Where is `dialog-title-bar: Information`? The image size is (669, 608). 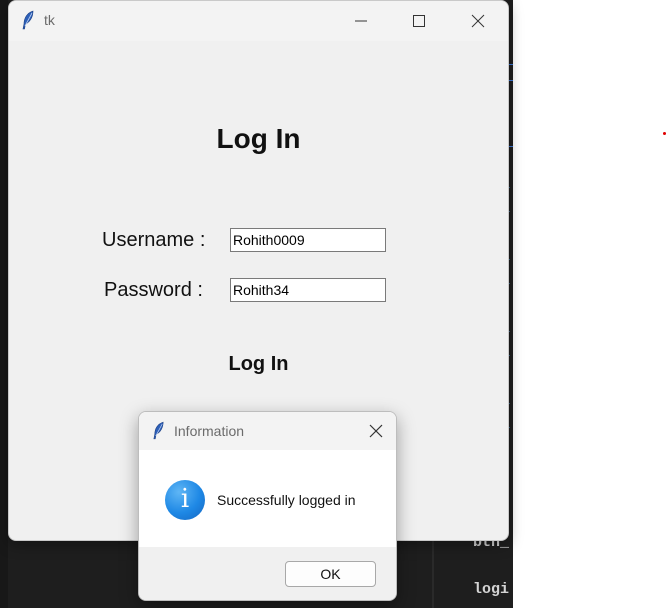 dialog-title-bar: Information is located at coordinates (267, 431).